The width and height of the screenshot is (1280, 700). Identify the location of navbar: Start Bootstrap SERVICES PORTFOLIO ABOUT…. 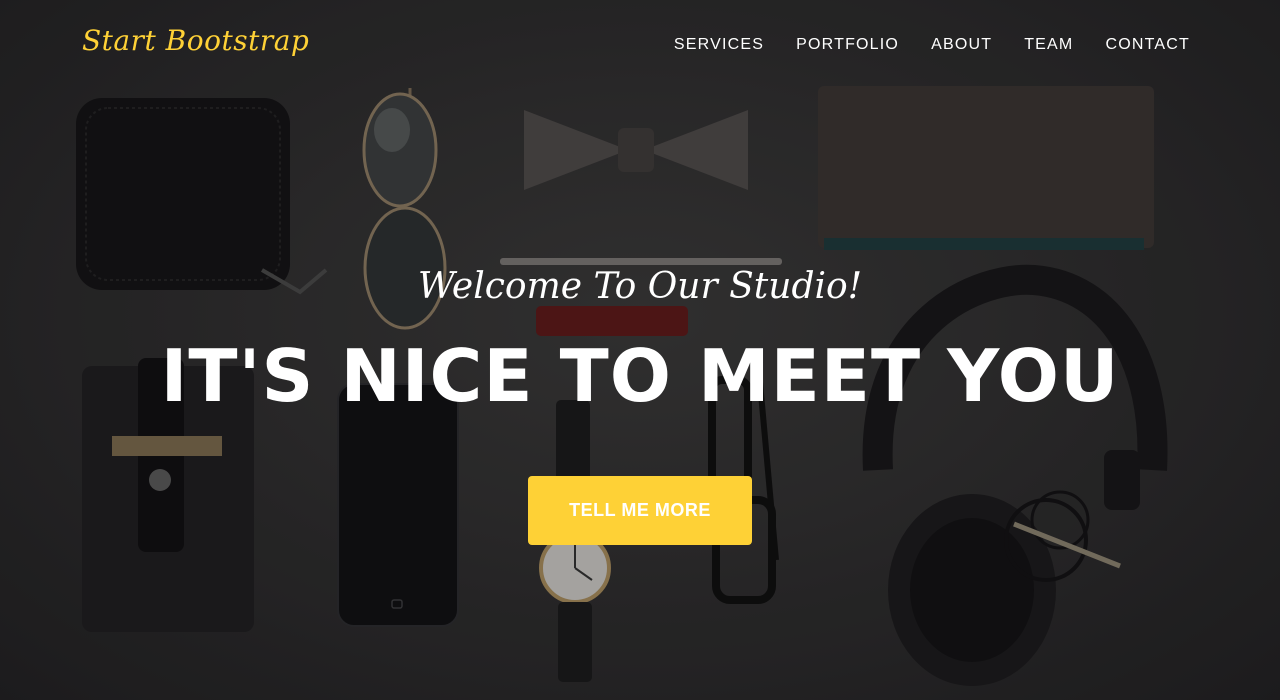
(640, 46).